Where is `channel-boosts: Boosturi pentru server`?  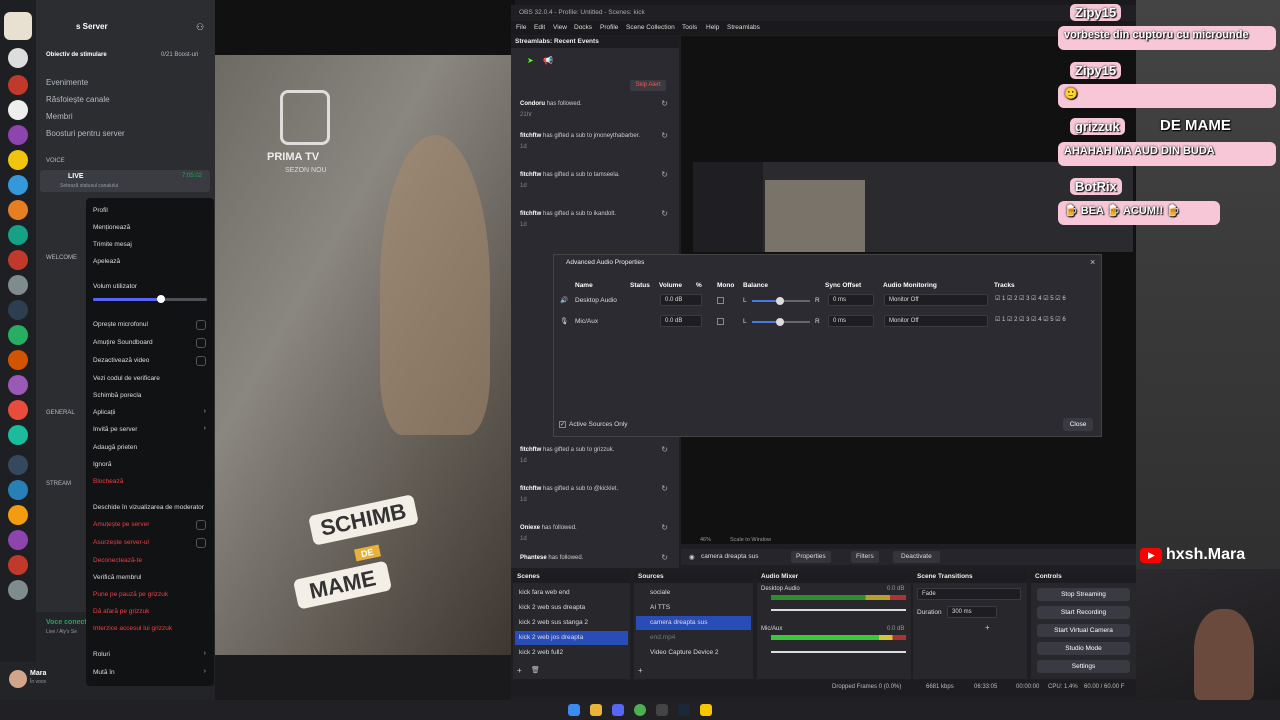
channel-boosts: Boosturi pentru server is located at coordinates (85, 133).